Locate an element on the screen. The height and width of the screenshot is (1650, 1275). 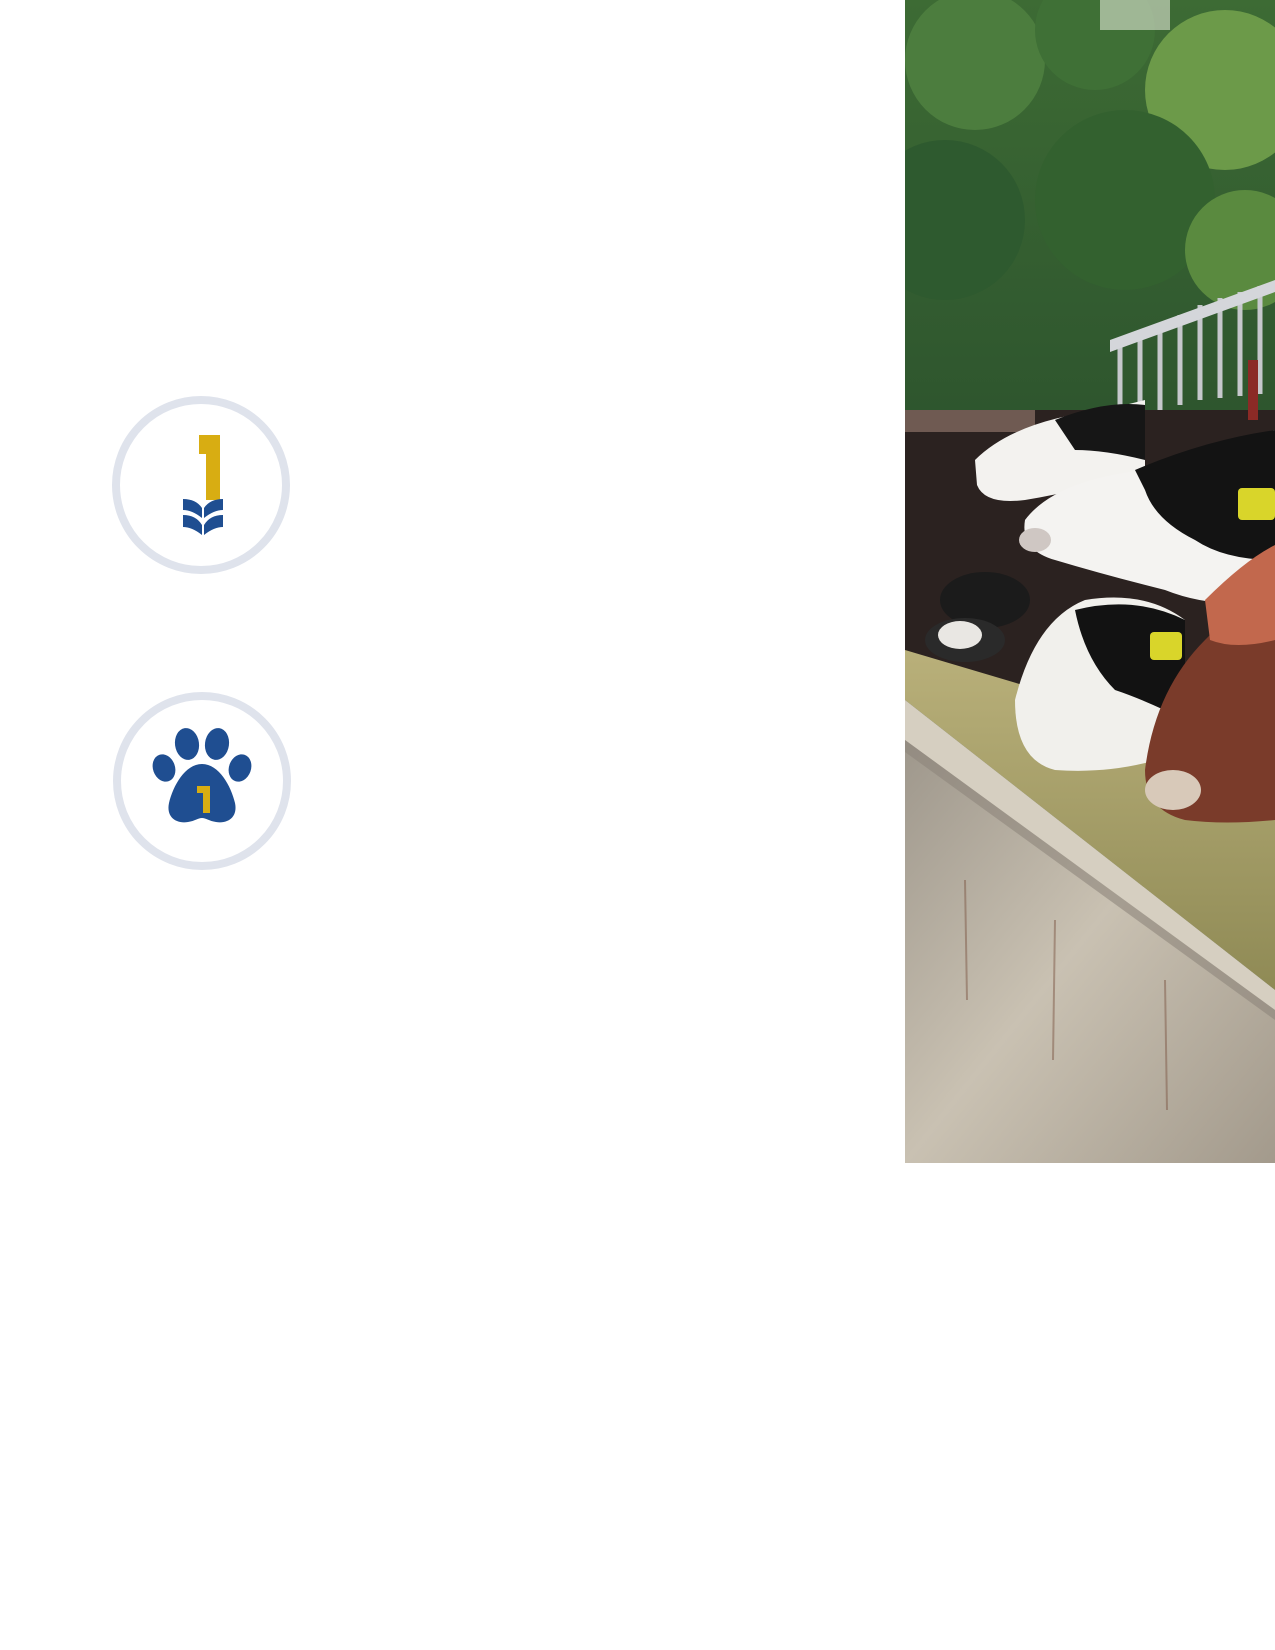
grain-number-one-icon is located at coordinates (203, 485).